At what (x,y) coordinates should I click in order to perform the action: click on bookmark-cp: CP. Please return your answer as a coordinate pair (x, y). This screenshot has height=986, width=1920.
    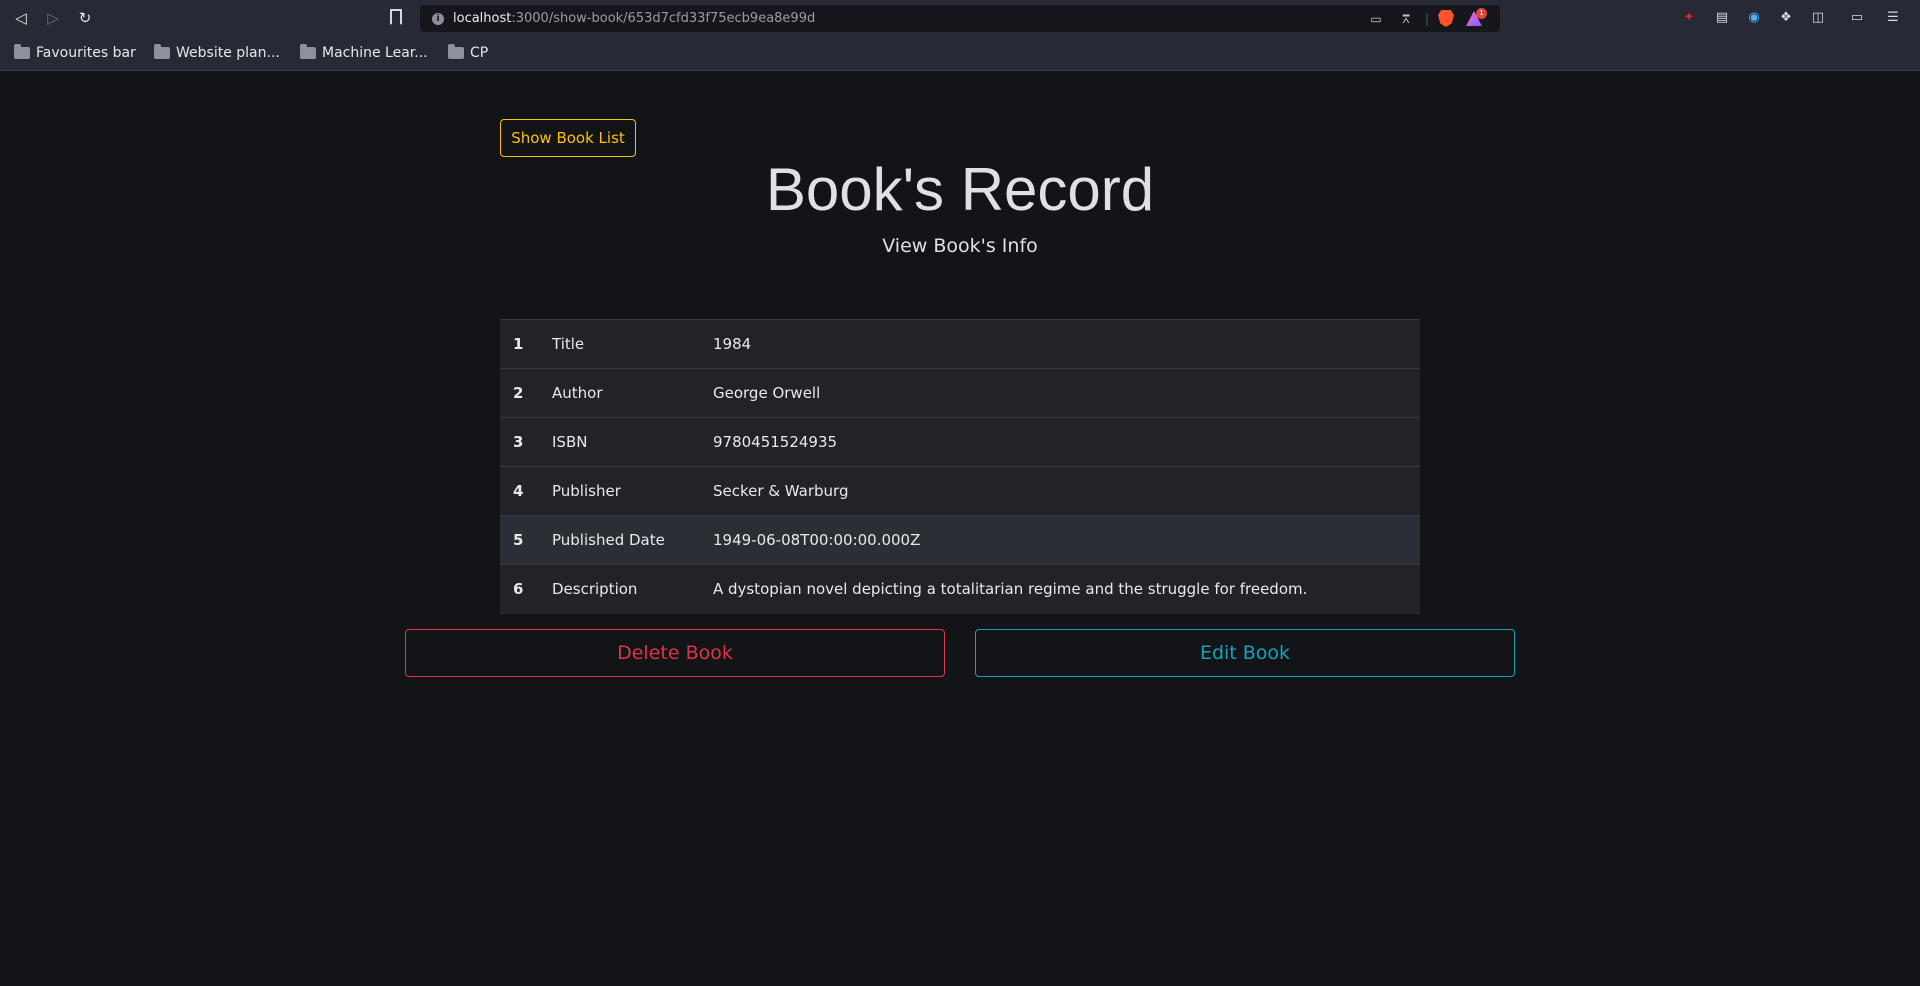
    Looking at the image, I should click on (468, 53).